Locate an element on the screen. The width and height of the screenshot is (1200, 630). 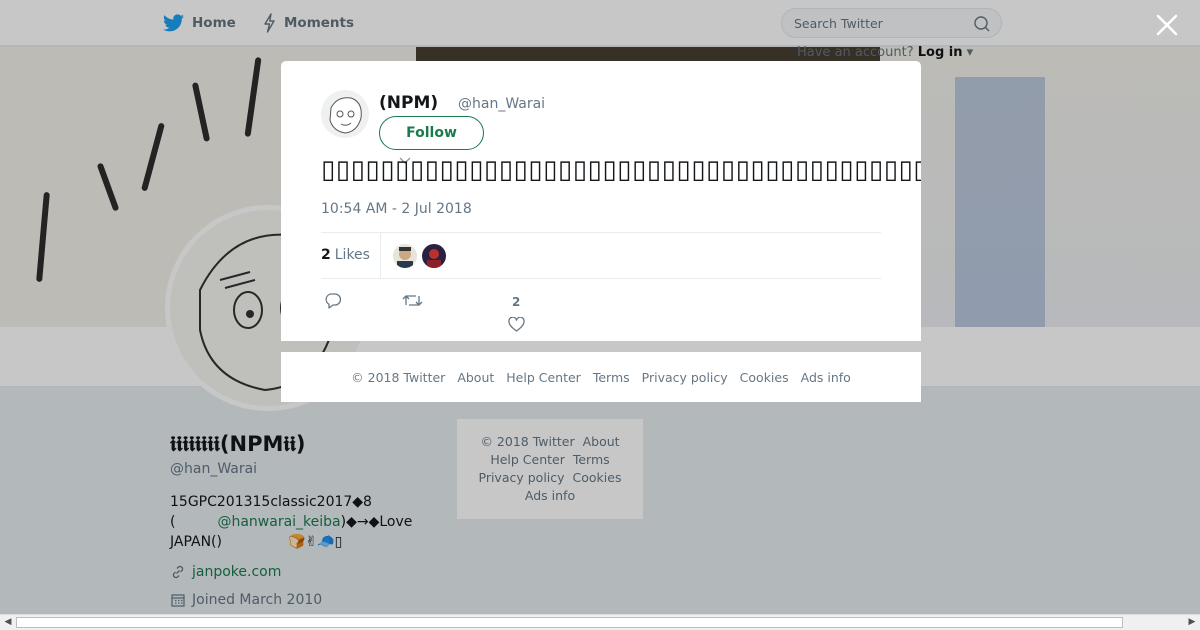
retweet-icon is located at coordinates (412, 300).